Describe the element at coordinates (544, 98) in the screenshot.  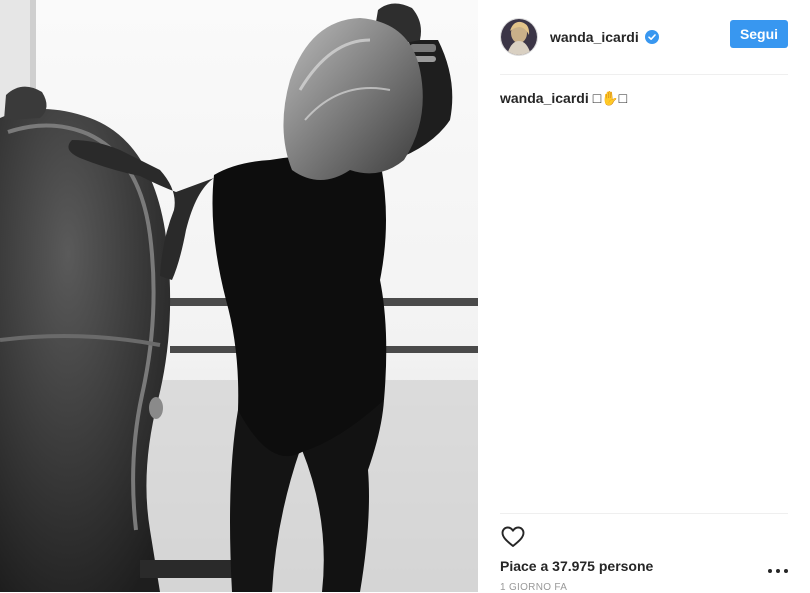
I see `caption-username: wanda_icardi` at that location.